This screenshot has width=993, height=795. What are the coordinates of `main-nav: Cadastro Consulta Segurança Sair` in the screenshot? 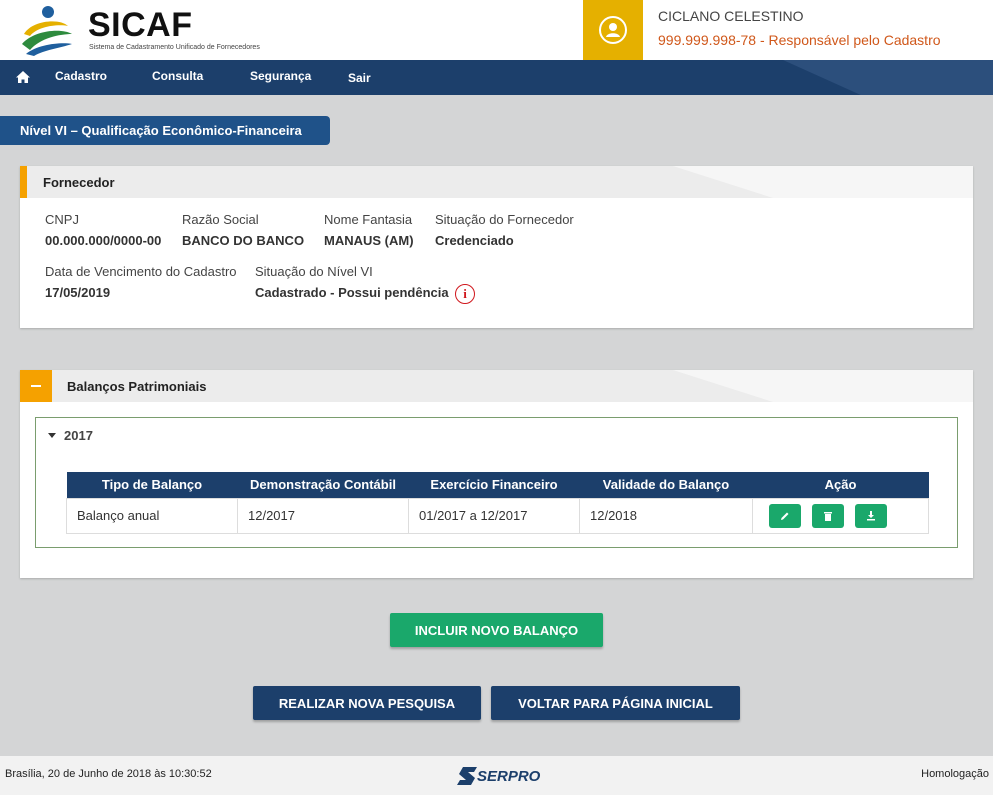 It's located at (496, 77).